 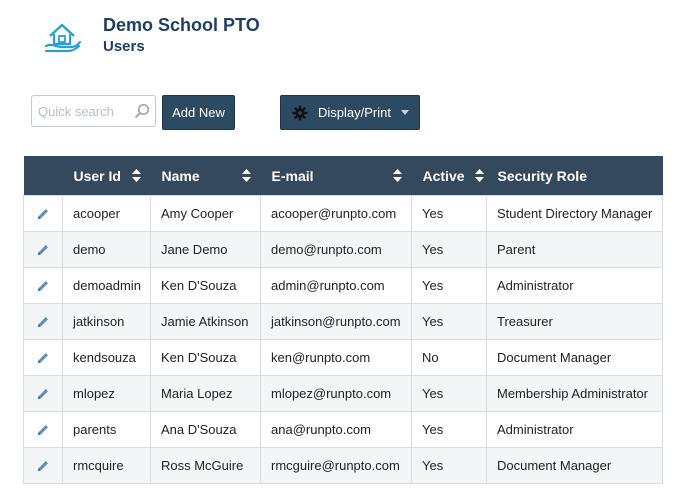 I want to click on house-hand-icon, so click(x=63, y=38).